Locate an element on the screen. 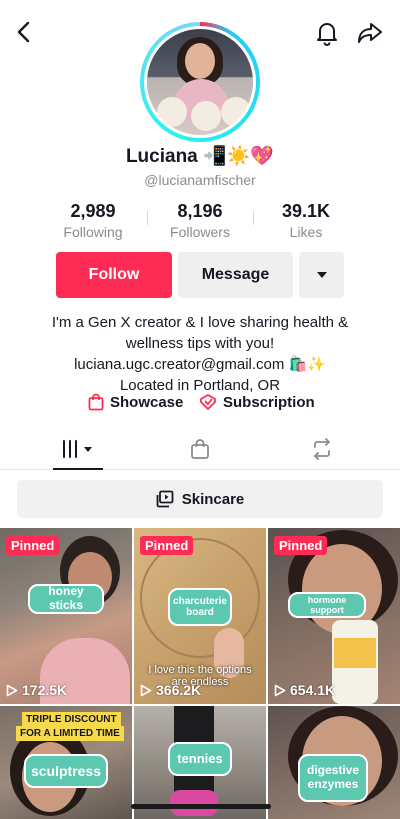 The height and width of the screenshot is (819, 400). video-grid-icon is located at coordinates (77, 449).